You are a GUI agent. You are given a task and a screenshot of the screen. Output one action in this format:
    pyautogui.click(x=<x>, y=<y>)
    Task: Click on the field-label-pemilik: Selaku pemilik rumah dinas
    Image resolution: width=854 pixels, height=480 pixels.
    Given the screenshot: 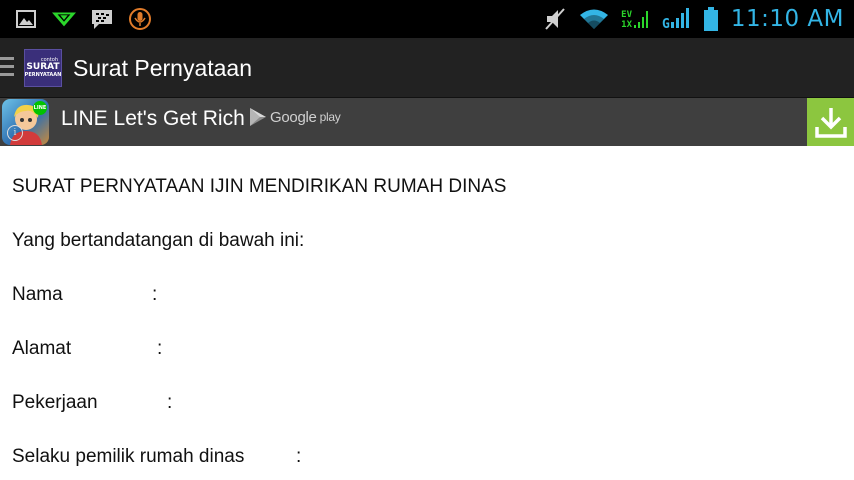 What is the action you would take?
    pyautogui.click(x=128, y=456)
    